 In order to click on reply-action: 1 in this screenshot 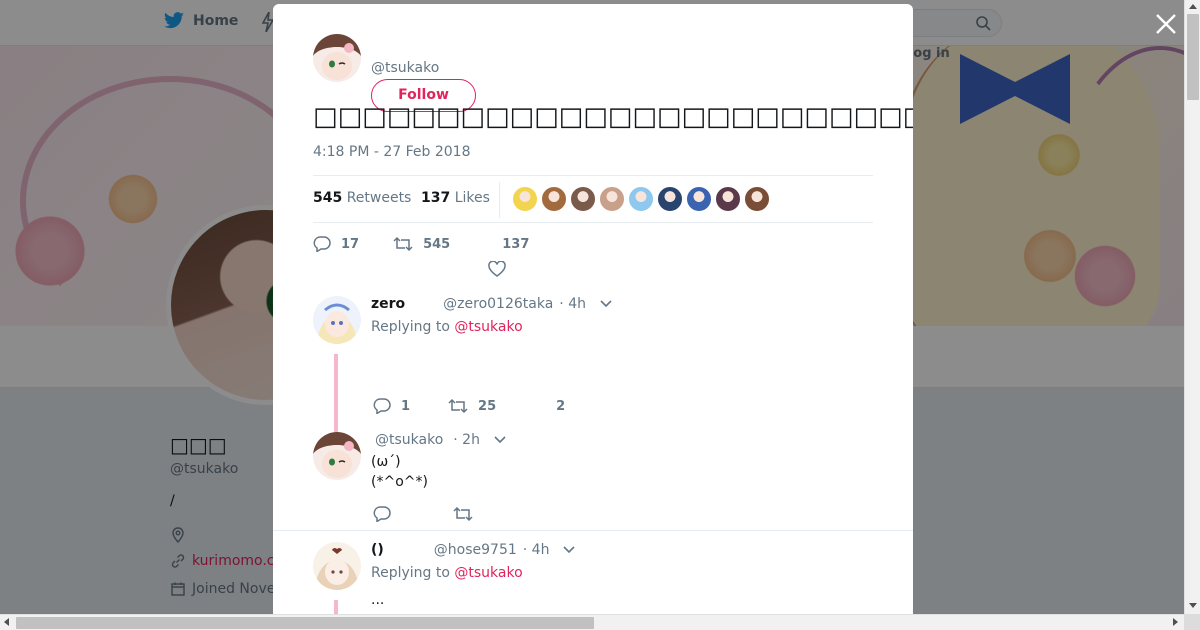, I will do `click(391, 406)`.